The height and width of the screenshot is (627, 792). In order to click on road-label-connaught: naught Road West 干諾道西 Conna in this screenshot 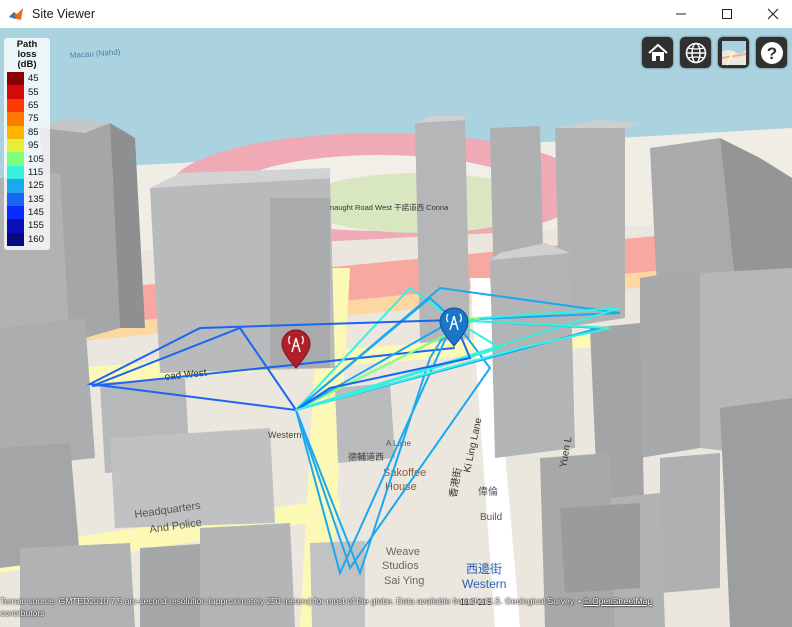, I will do `click(389, 207)`.